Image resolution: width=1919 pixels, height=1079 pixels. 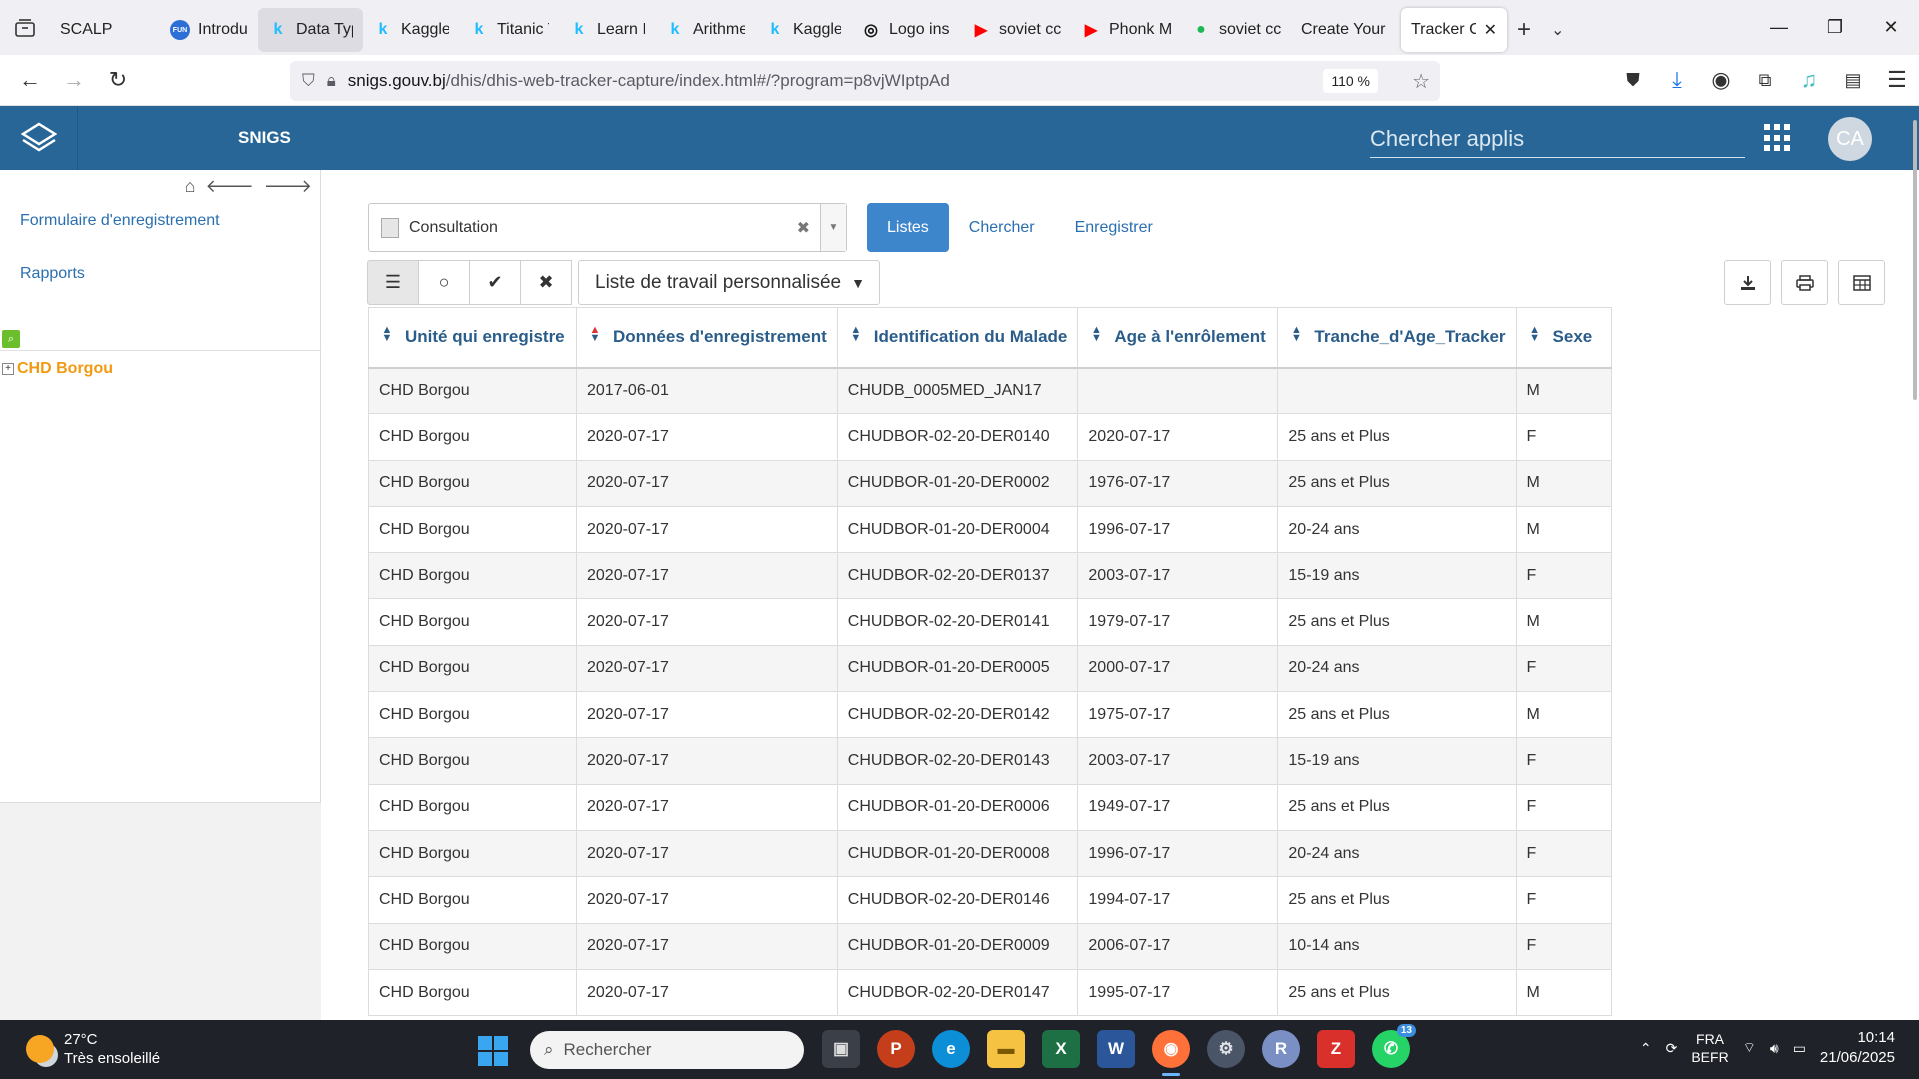 I want to click on org-unit-tree-node: + CHD Borgou, so click(x=57, y=369).